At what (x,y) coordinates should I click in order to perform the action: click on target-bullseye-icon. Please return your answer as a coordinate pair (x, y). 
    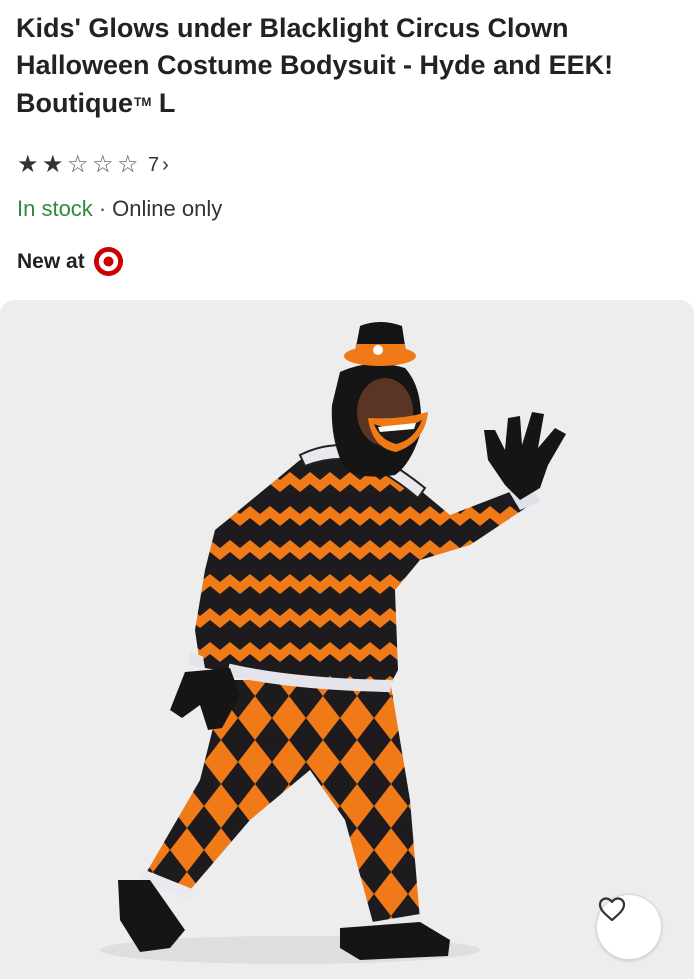
    Looking at the image, I should click on (108, 261).